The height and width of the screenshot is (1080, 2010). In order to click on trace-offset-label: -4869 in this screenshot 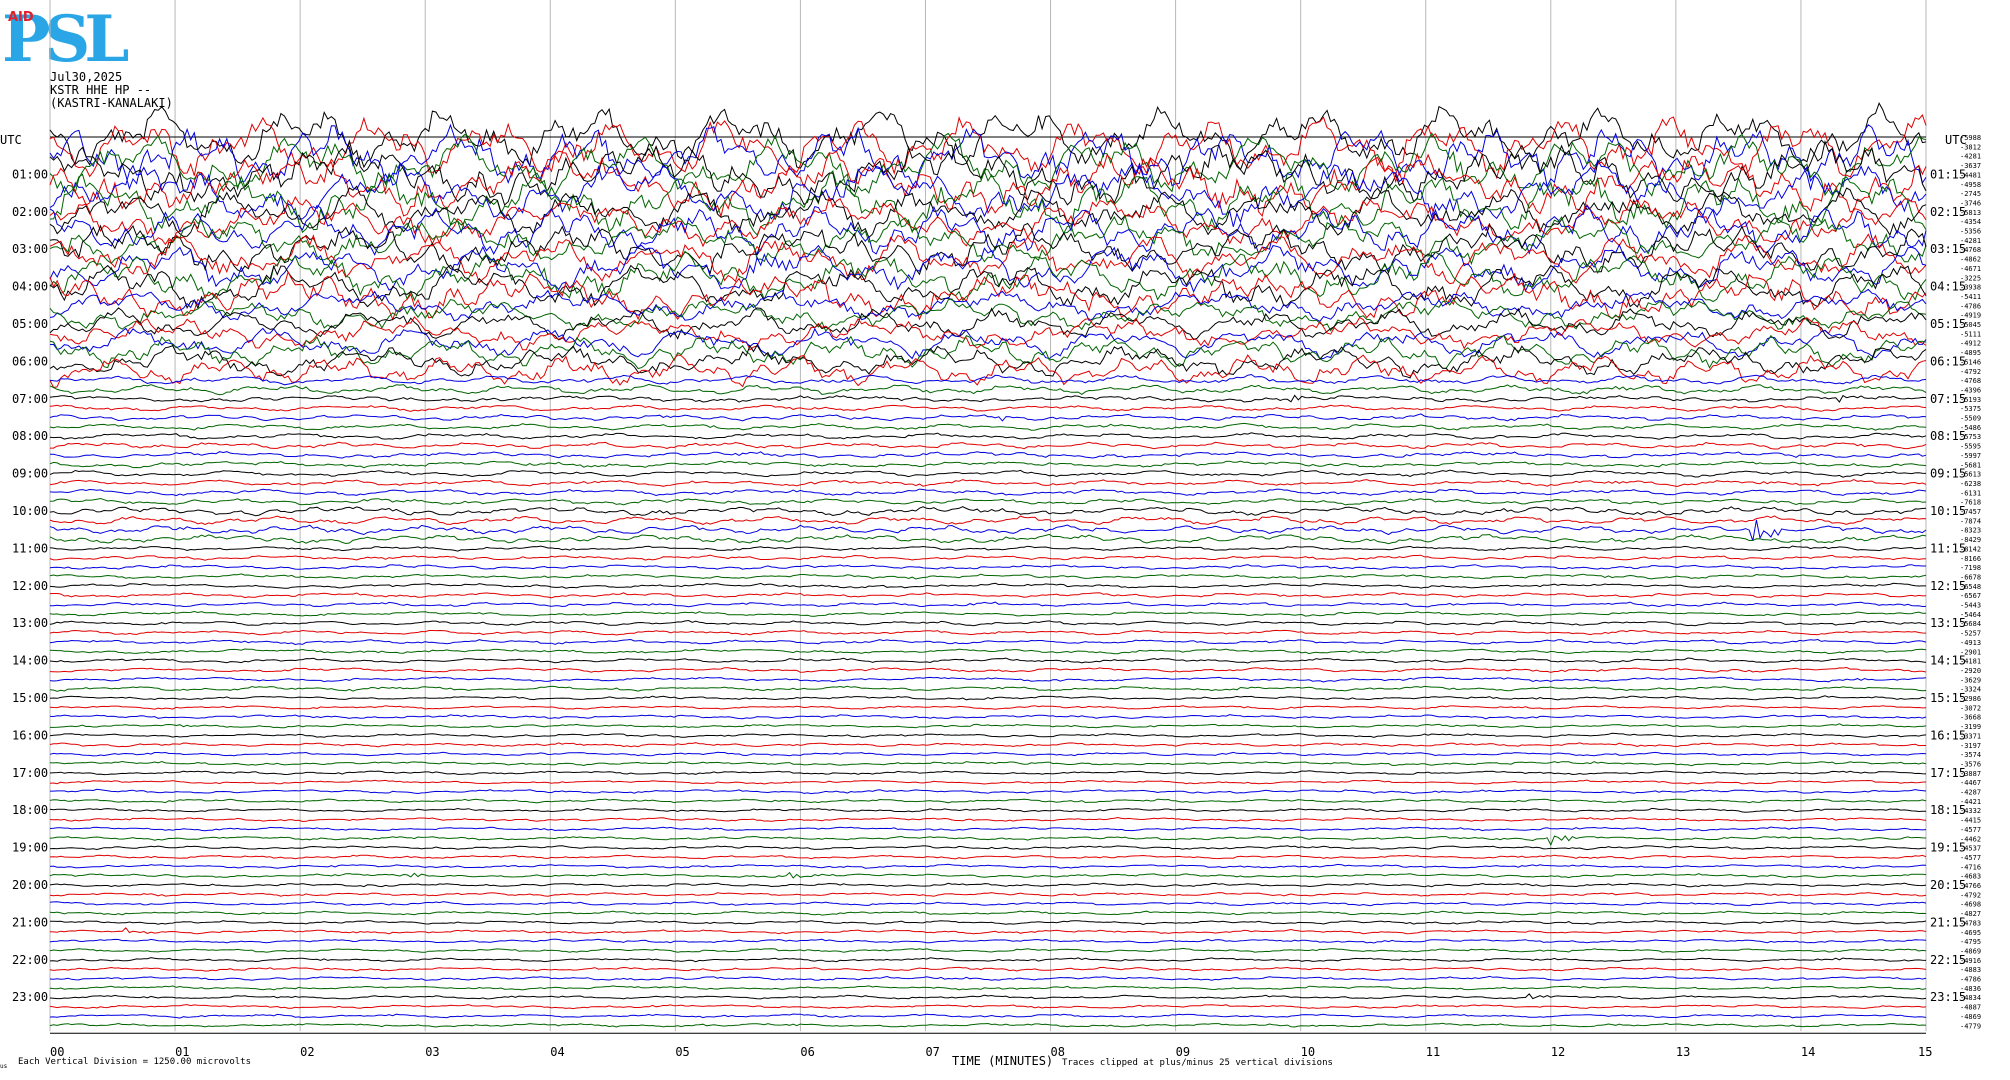, I will do `click(1970, 1017)`.